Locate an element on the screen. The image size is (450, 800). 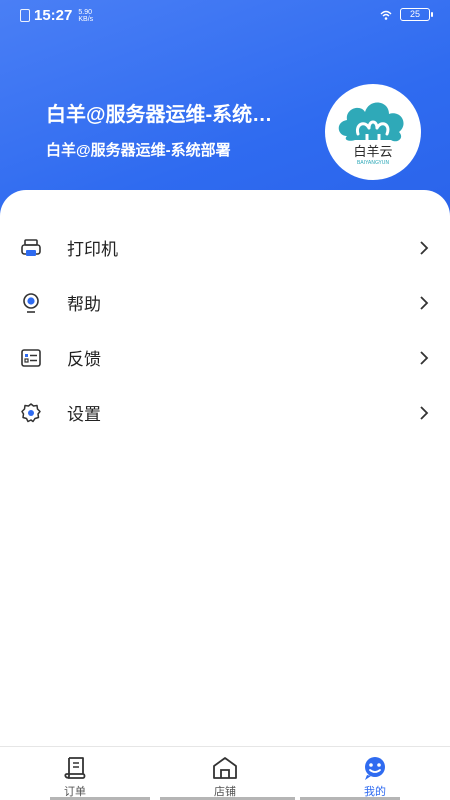
status-time: 15:27 is located at coordinates (53, 15).